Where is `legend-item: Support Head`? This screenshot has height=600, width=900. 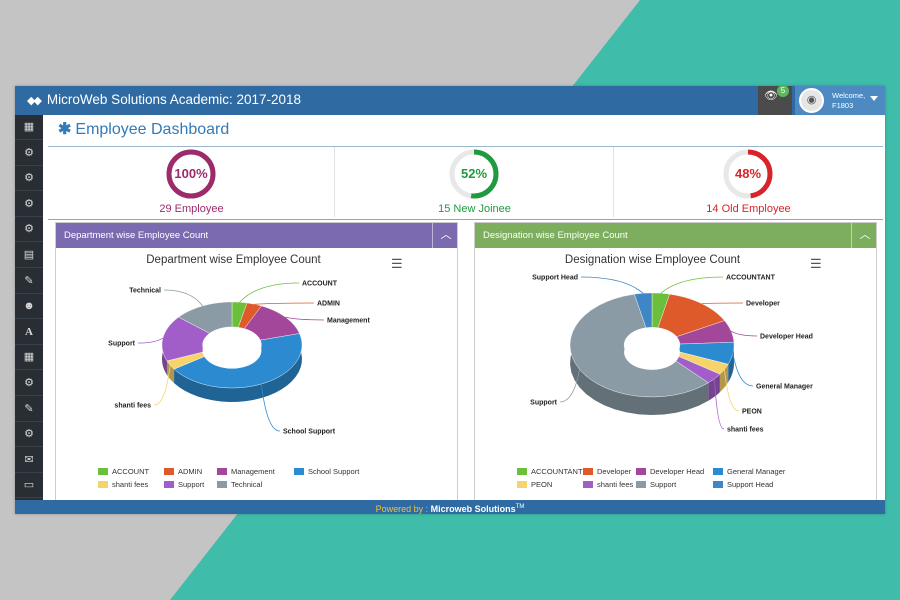
legend-item: Support Head is located at coordinates (743, 484).